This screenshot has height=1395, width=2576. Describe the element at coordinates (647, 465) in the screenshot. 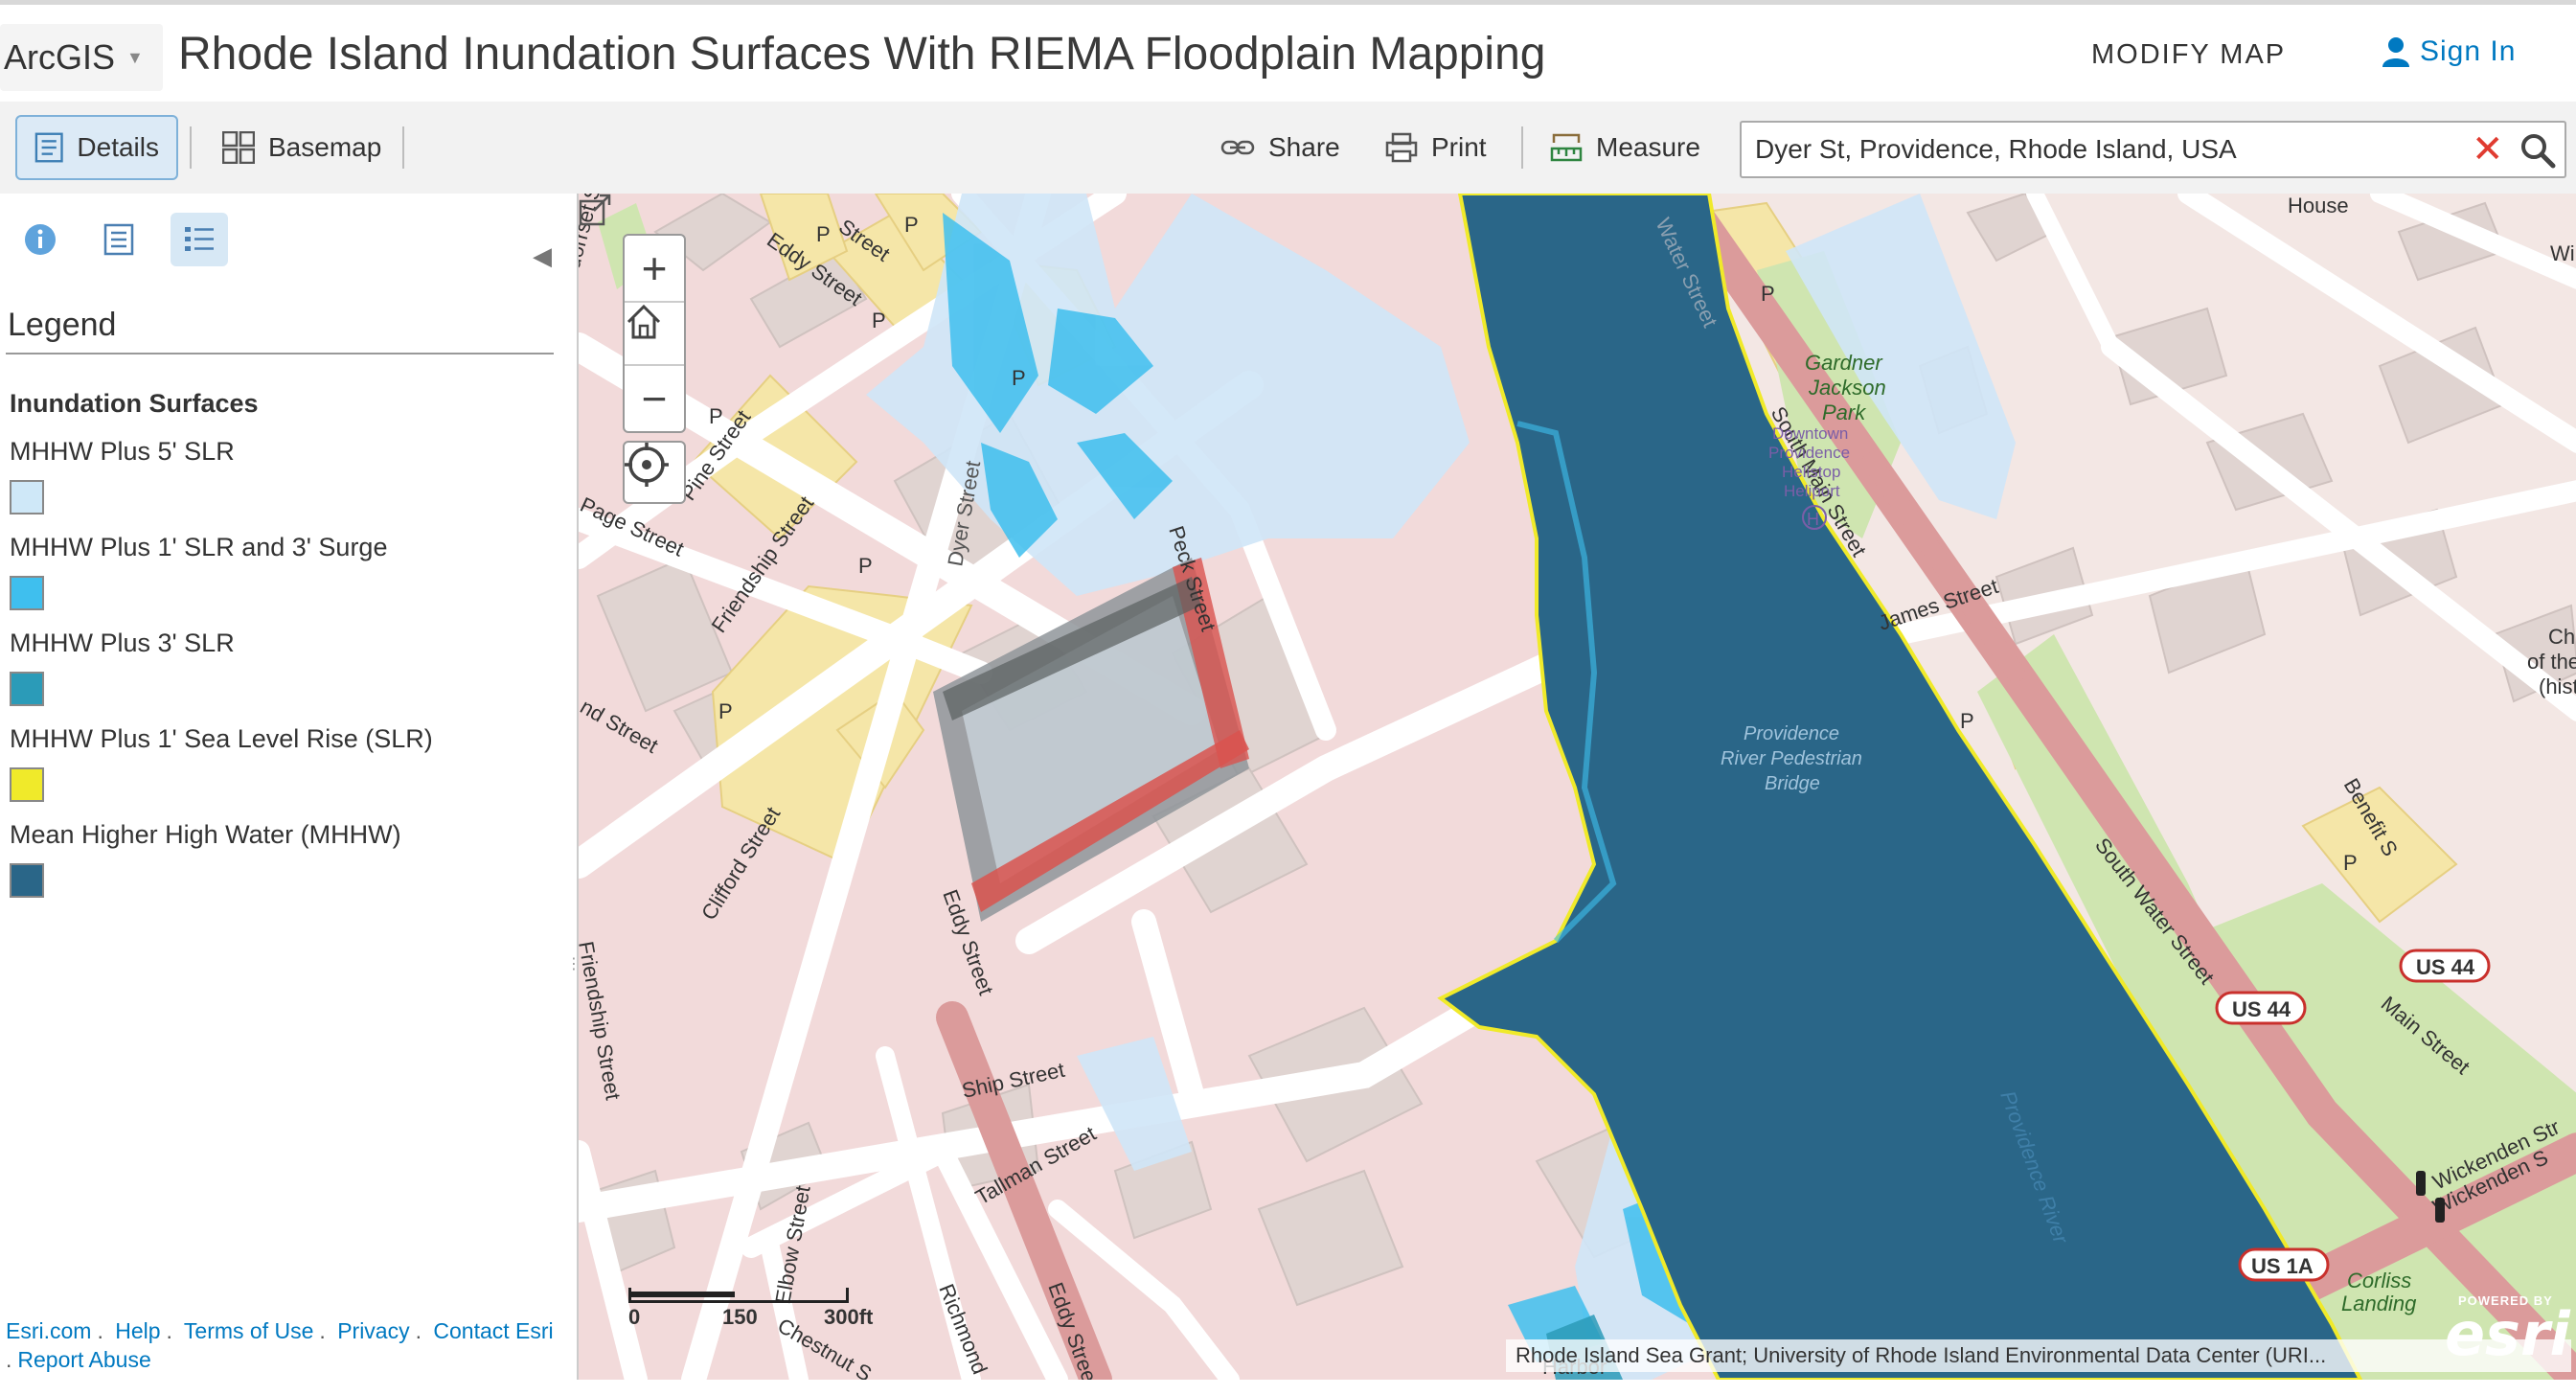

I see `crosshair-icon` at that location.